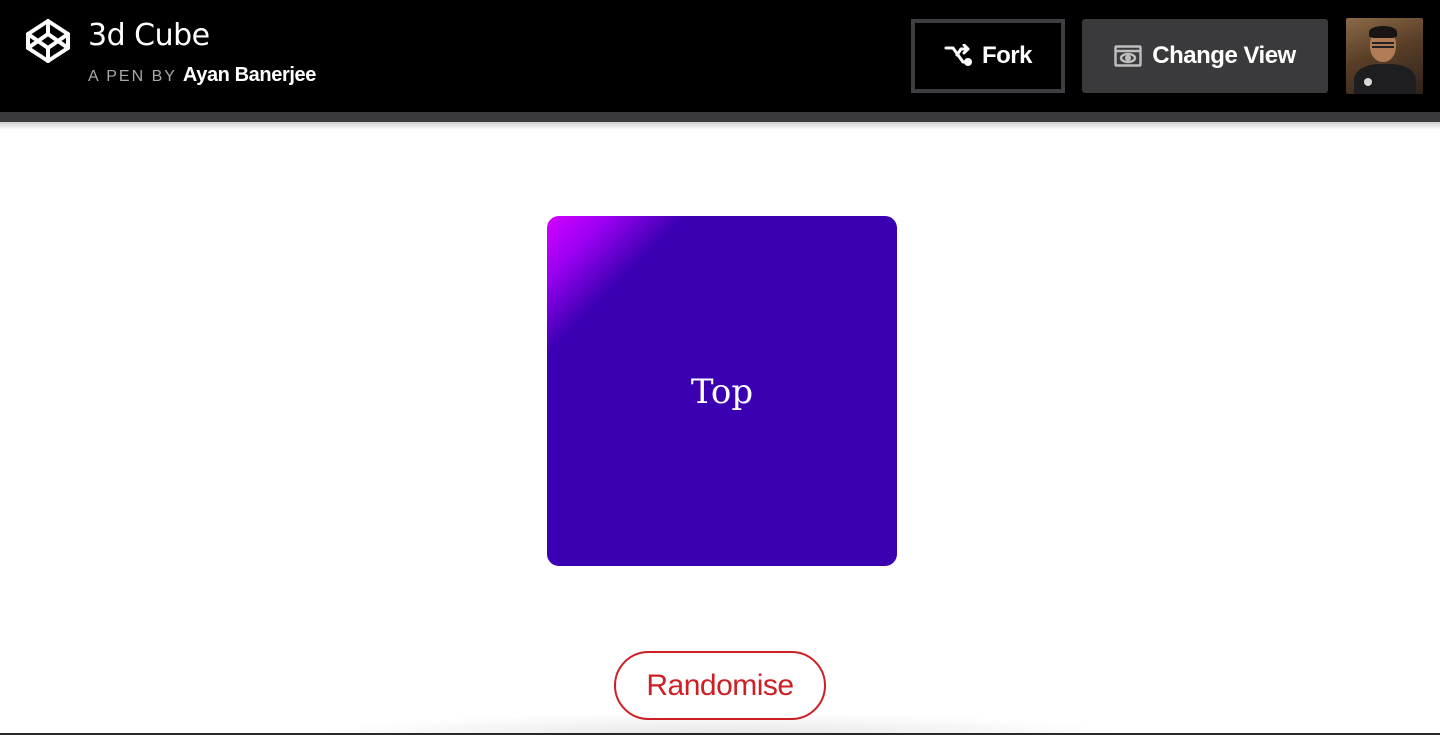 This screenshot has height=735, width=1440. What do you see at coordinates (1384, 56) in the screenshot?
I see `user-avatar` at bounding box center [1384, 56].